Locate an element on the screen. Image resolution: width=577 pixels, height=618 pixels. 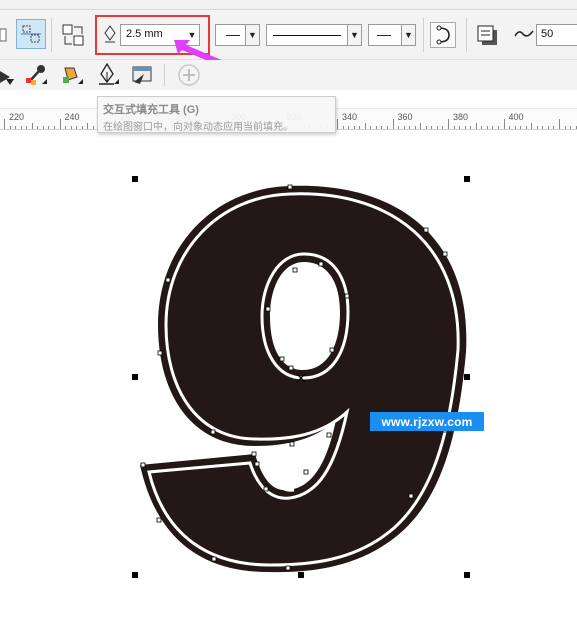
selection-handle-bottom-right is located at coordinates (467, 575).